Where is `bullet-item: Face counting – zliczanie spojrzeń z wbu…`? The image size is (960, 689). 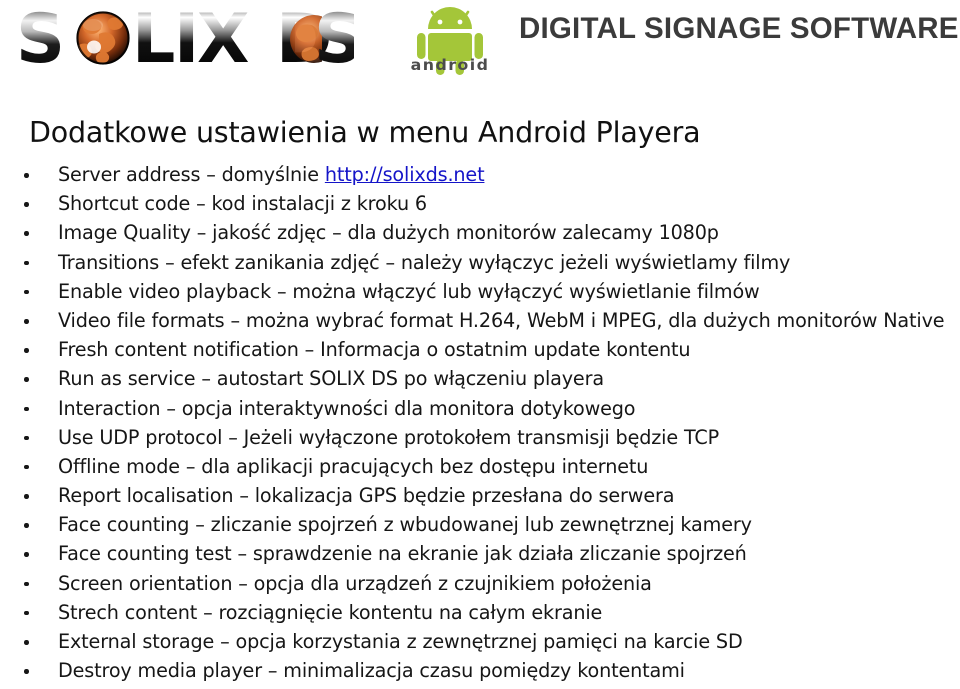
bullet-item: Face counting – zliczanie spojrzeń z wbu… is located at coordinates (480, 524).